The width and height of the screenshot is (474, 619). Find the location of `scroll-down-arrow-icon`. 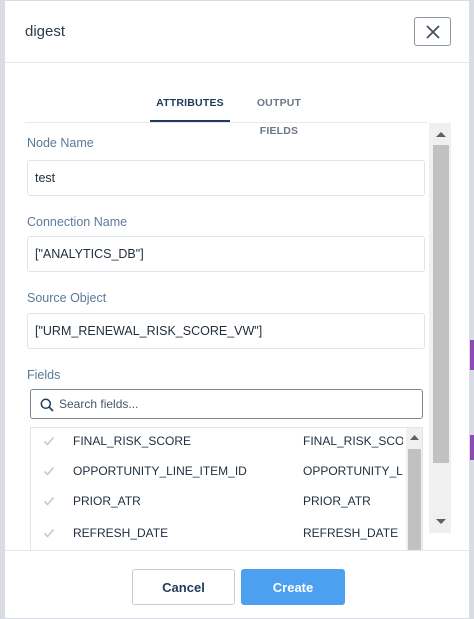

scroll-down-arrow-icon is located at coordinates (441, 522).